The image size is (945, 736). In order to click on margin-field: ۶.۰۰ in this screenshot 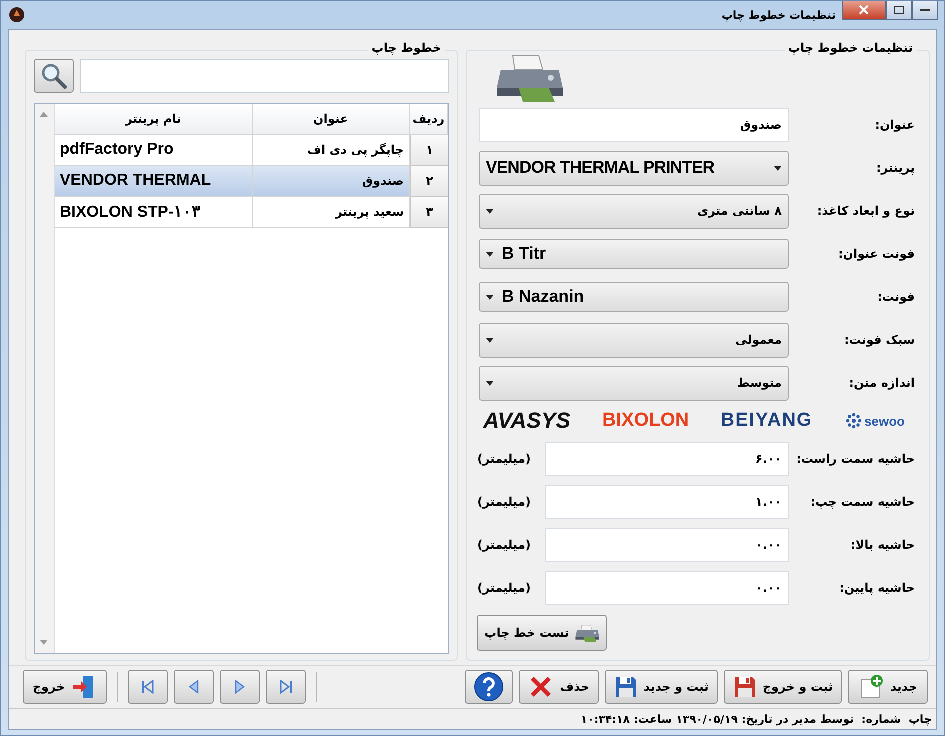, I will do `click(667, 459)`.